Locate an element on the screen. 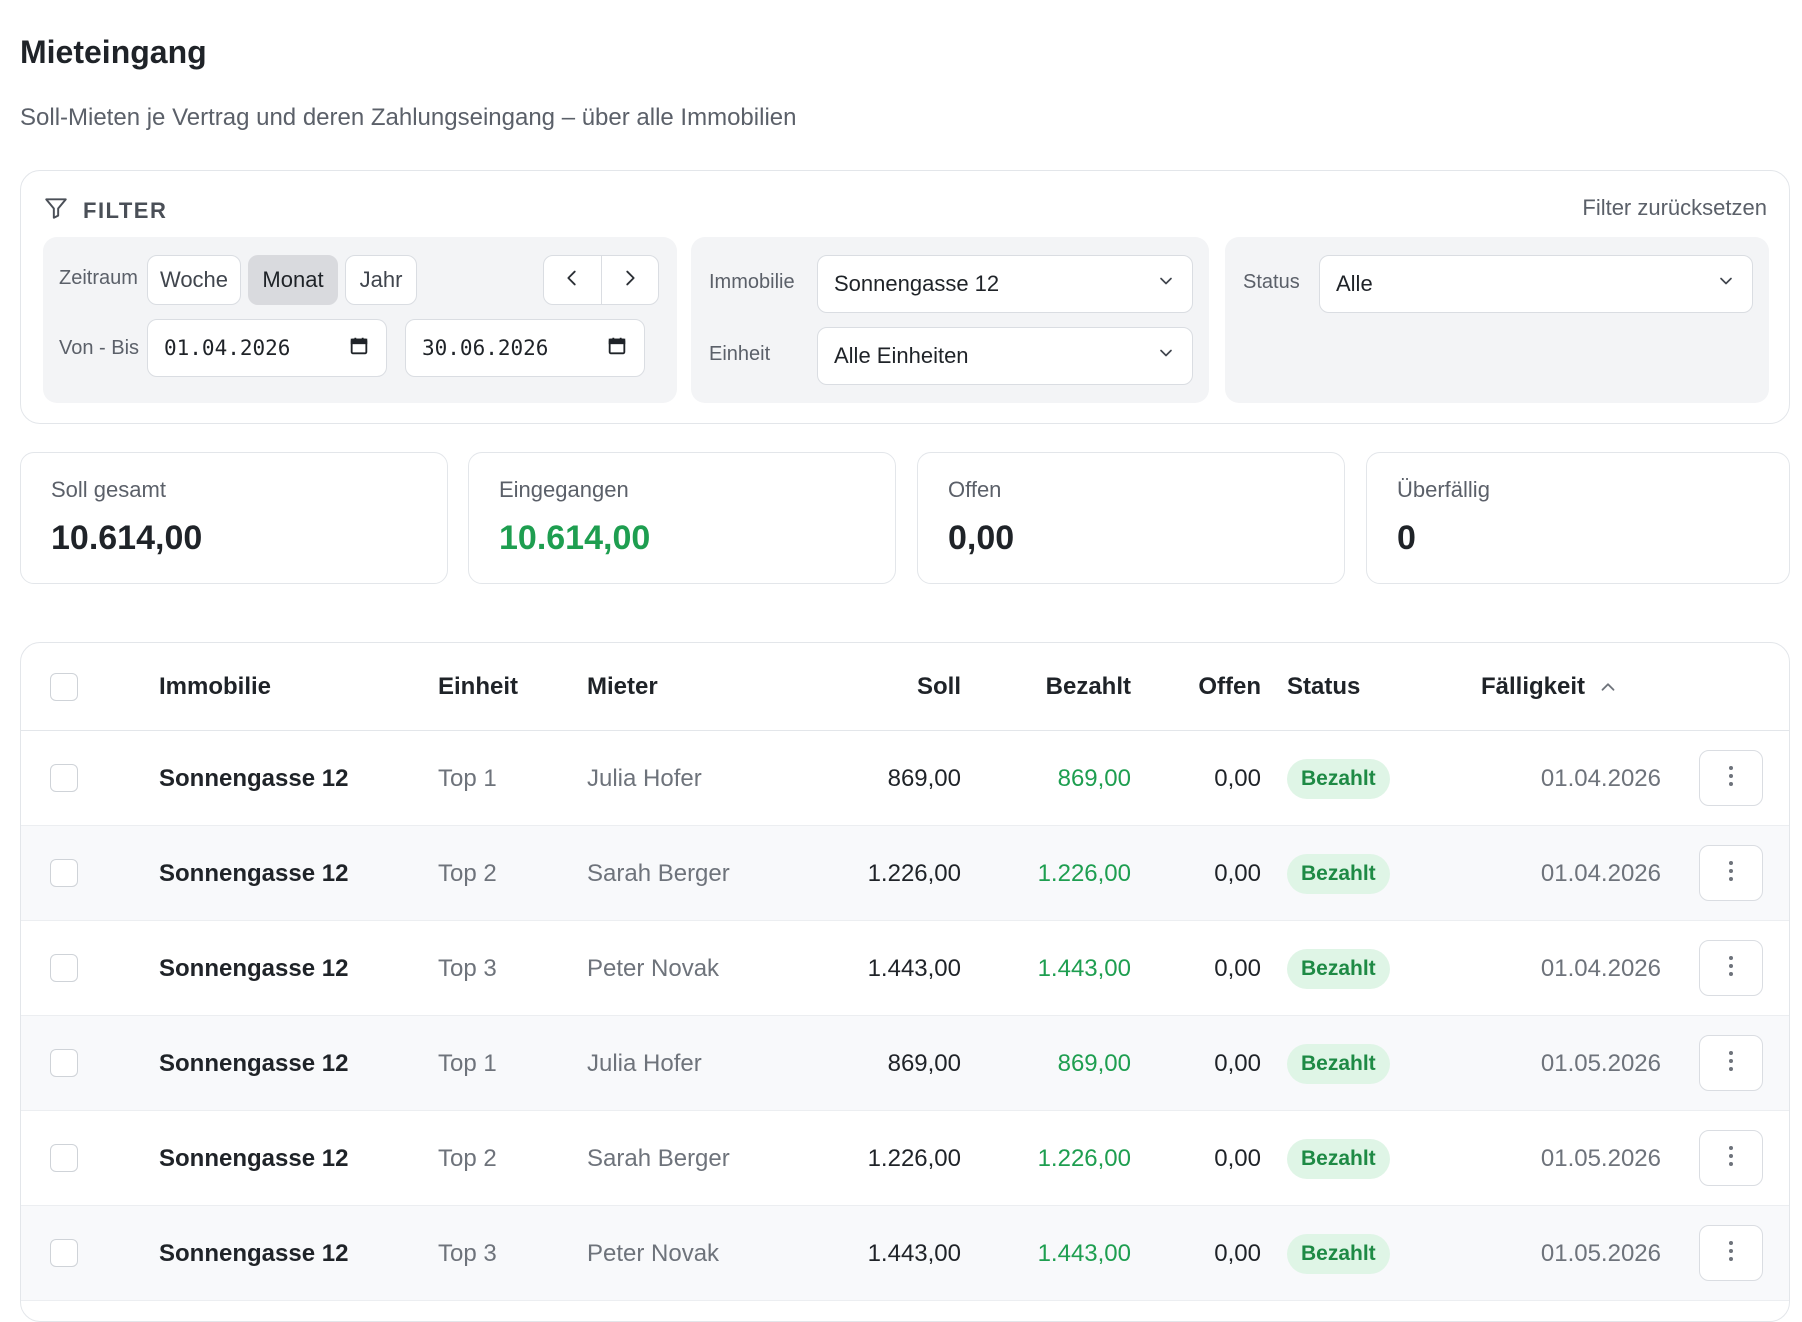 The height and width of the screenshot is (1322, 1802). stat-value: 10.614,00 is located at coordinates (127, 538).